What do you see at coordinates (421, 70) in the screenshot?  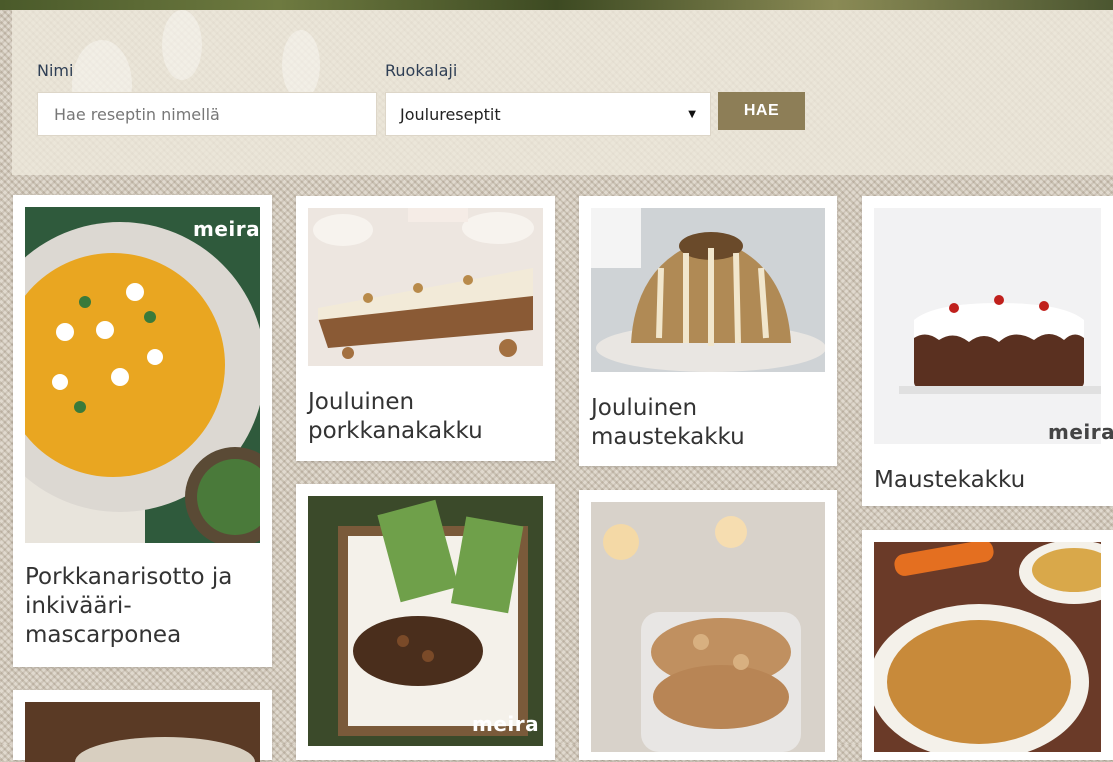 I see `category-label: Ruokalaji` at bounding box center [421, 70].